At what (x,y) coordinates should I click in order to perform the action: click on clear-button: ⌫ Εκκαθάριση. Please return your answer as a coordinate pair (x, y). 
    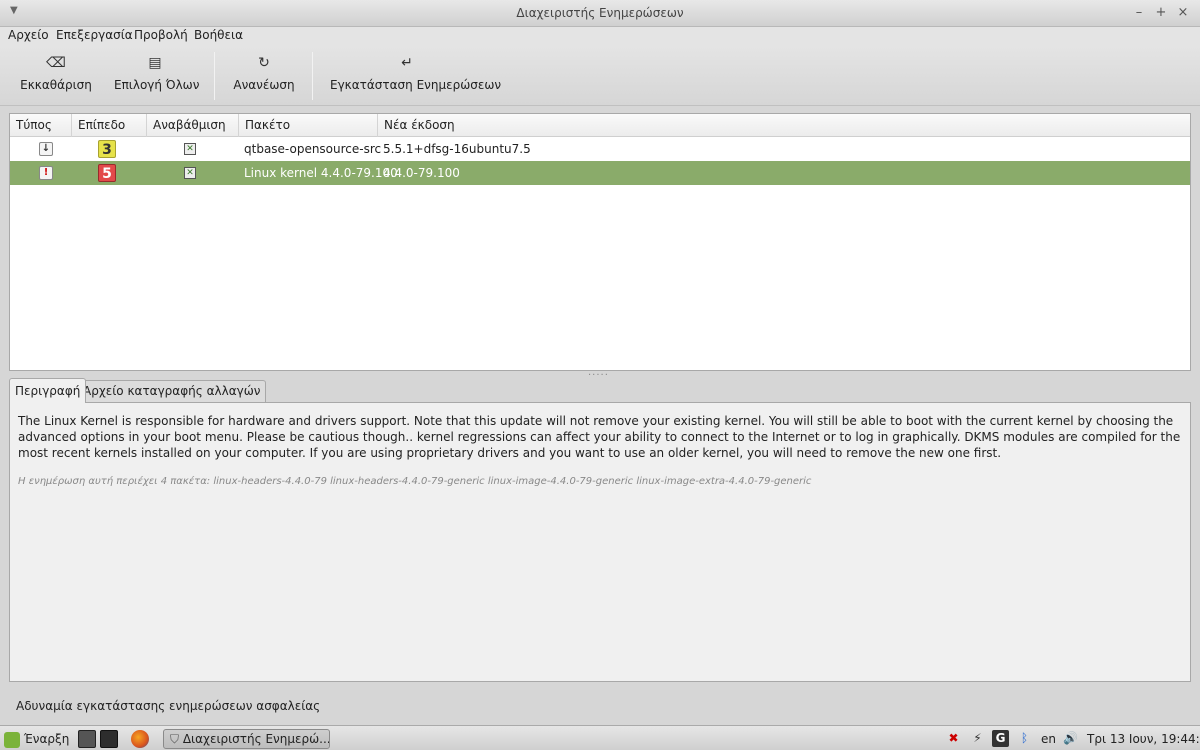
    Looking at the image, I should click on (56, 76).